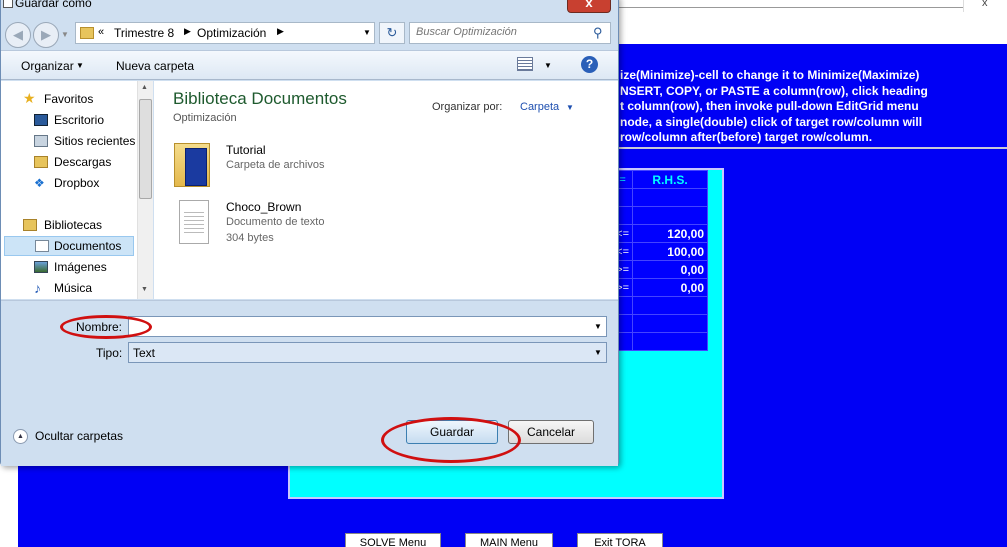  Describe the element at coordinates (69, 183) in the screenshot. I see `sidebar-item-dropbox: ❖ Dropbox` at that location.